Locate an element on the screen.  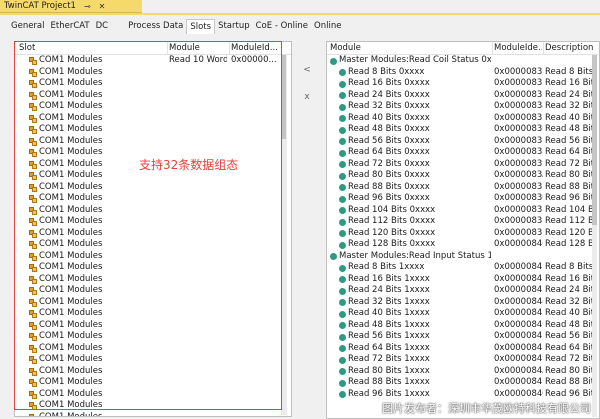
module-item-description: Read 80 Bits is located at coordinates (569, 370).